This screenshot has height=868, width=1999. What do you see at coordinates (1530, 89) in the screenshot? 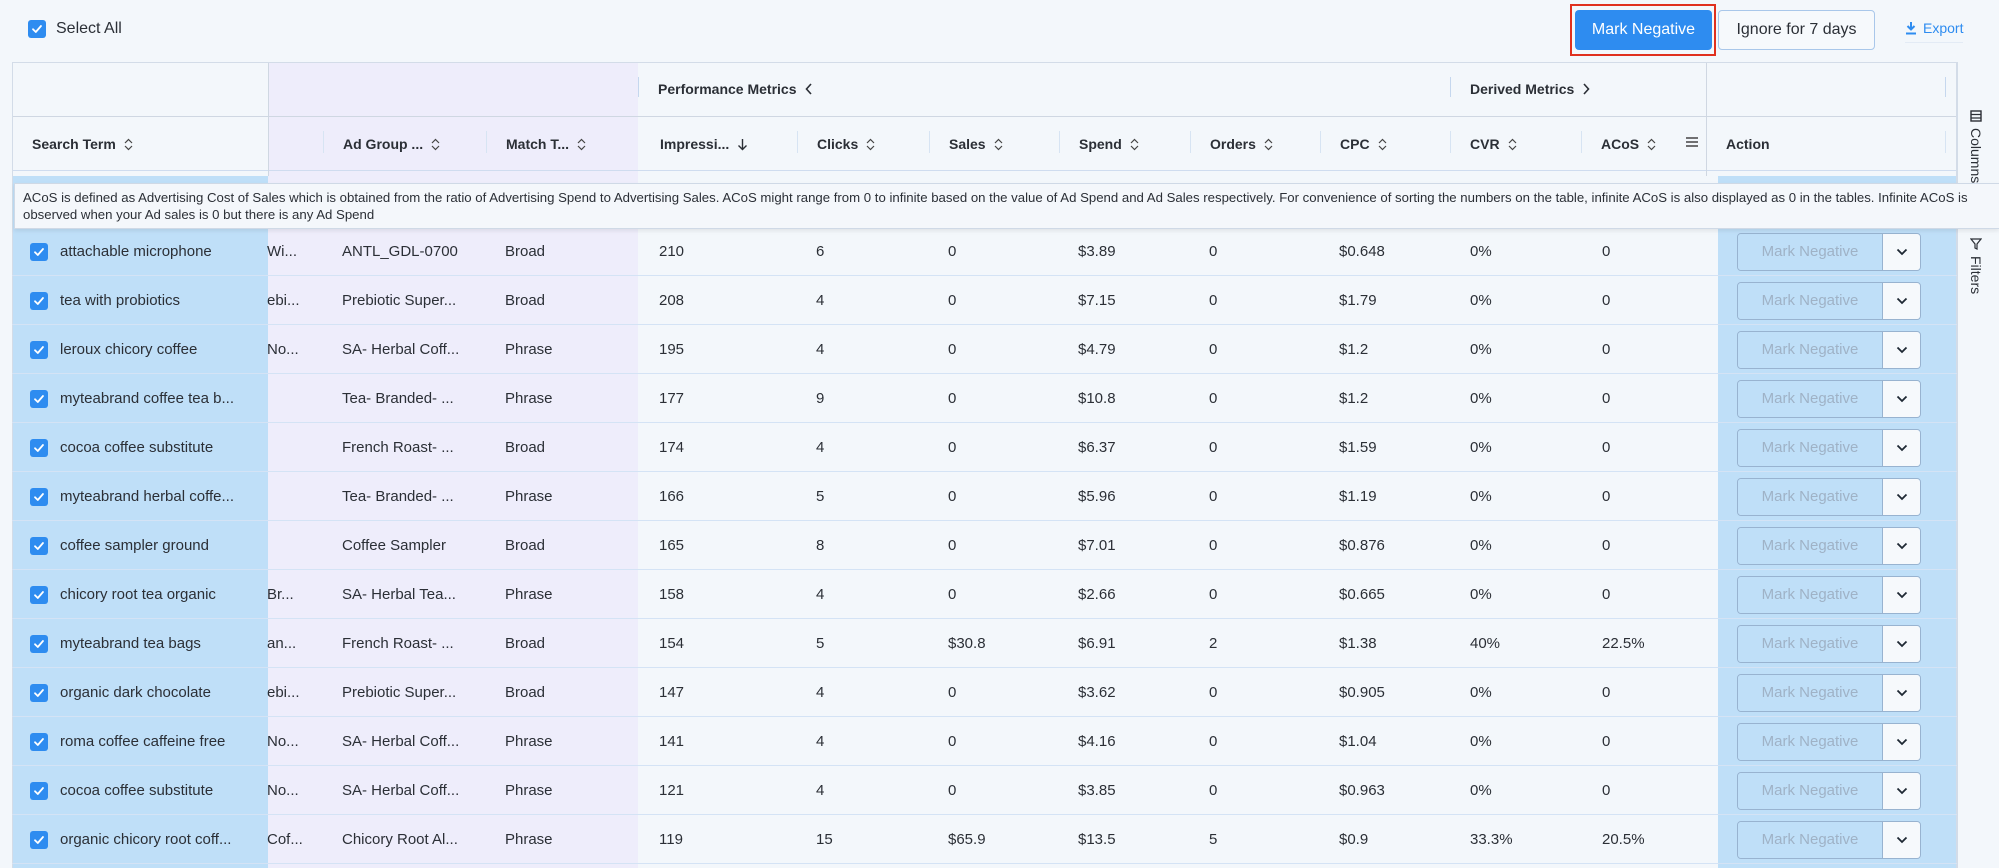
I see `derived-metrics-group: Derived Metrics` at bounding box center [1530, 89].